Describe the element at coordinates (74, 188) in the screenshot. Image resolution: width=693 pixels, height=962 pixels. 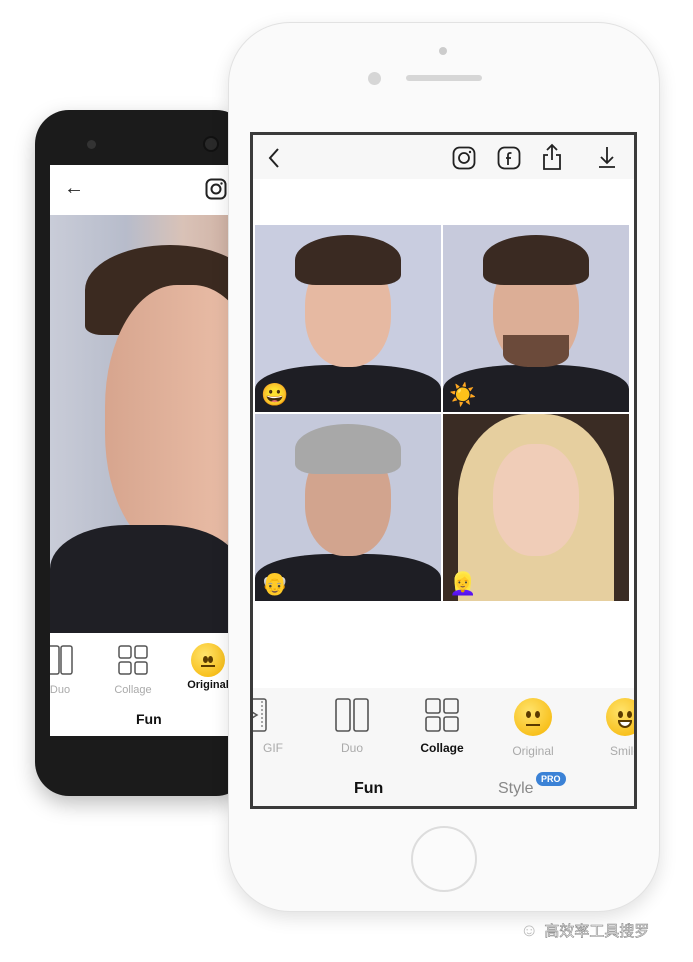
I see `back-arrow-icon: ←` at that location.